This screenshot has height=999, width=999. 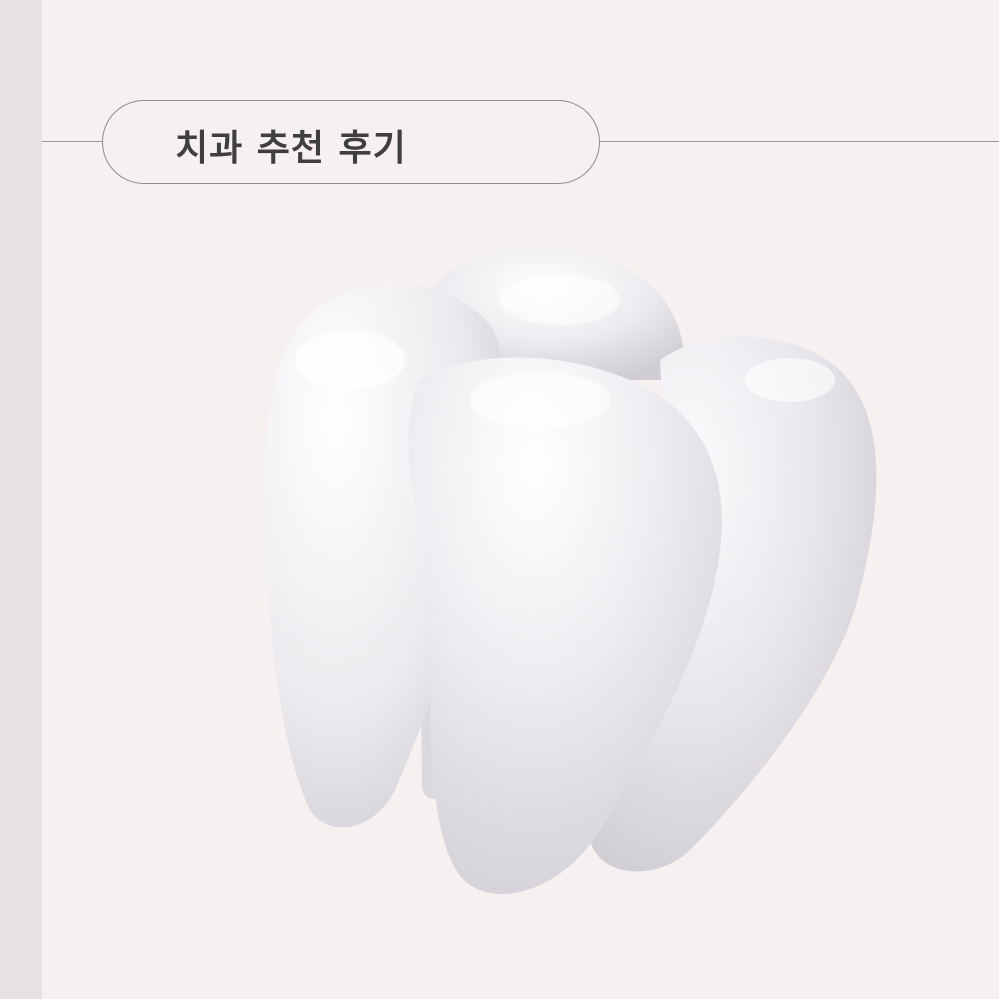 I want to click on side-strip, so click(x=21, y=499).